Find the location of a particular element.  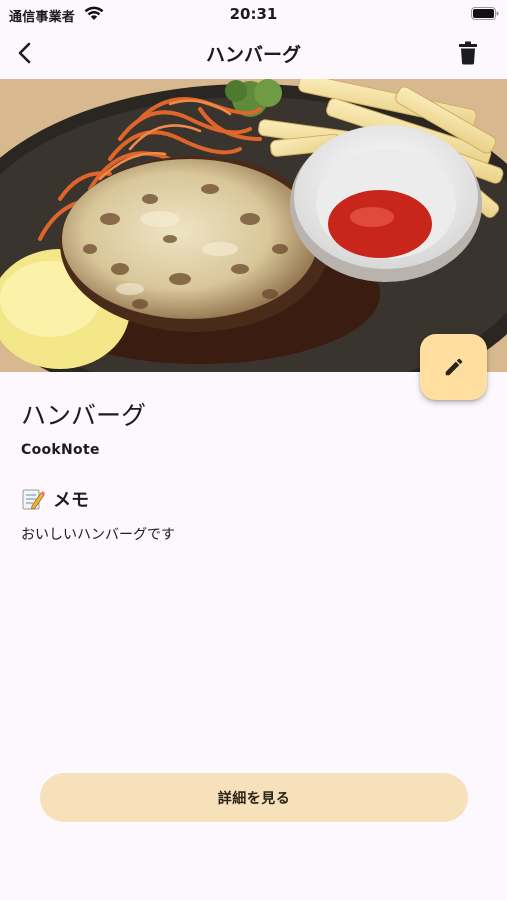

delete-button is located at coordinates (468, 53).